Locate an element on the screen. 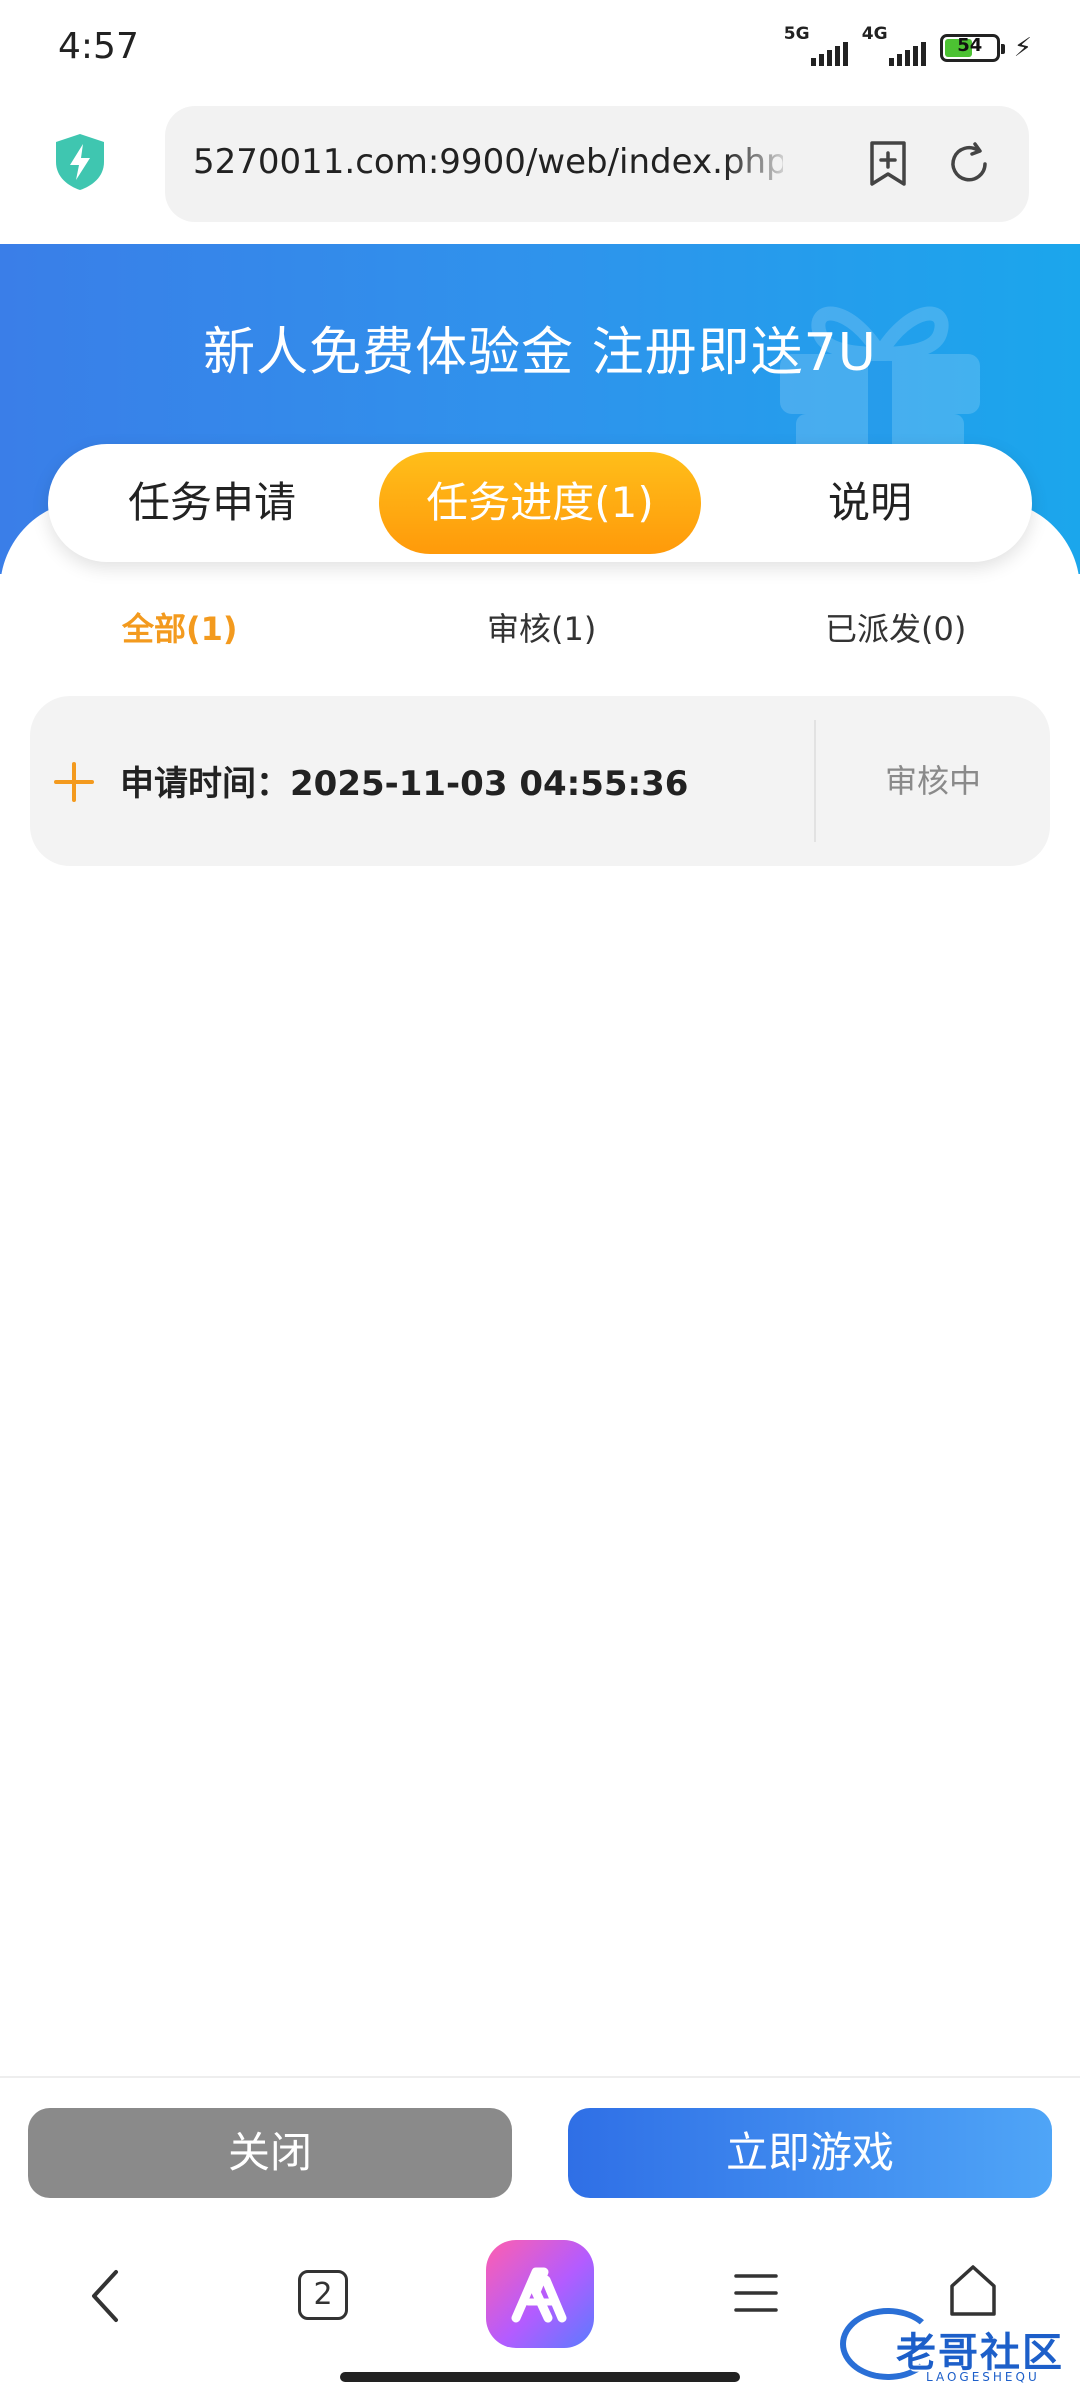 The height and width of the screenshot is (2400, 1080). status-badge: 审核中 is located at coordinates (932, 781).